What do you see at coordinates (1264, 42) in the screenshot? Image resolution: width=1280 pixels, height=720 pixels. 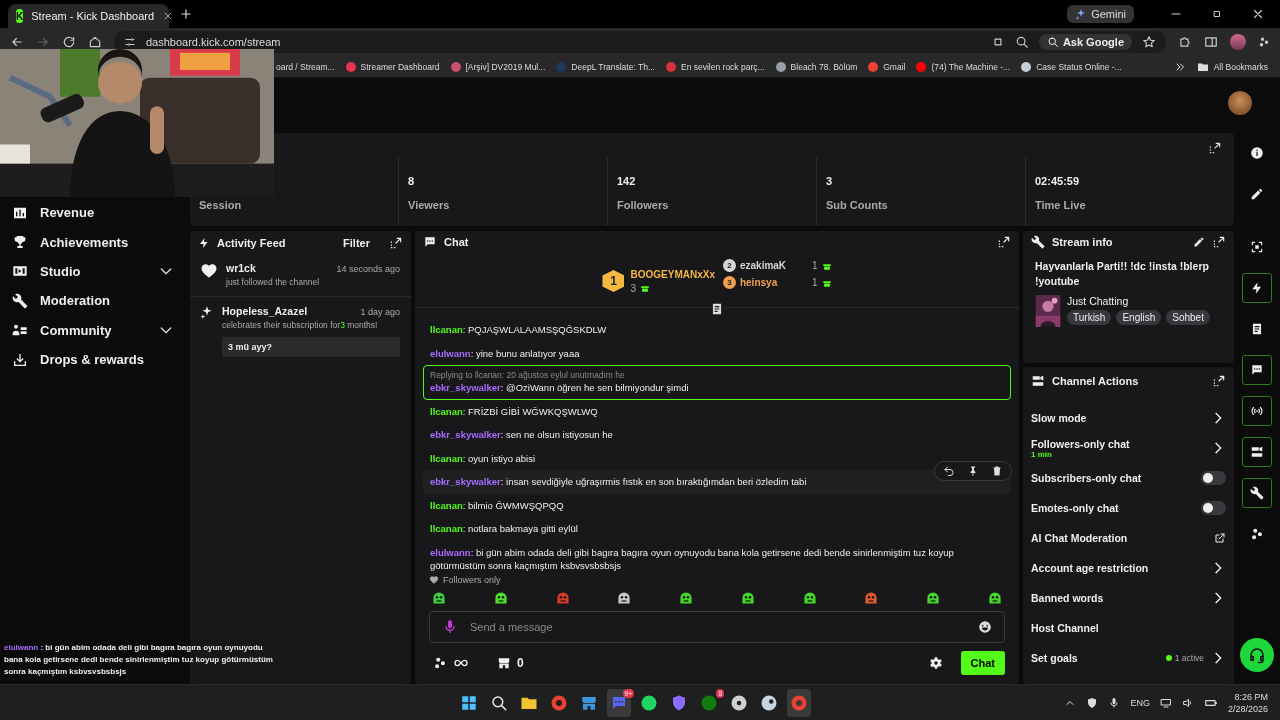 I see `menu-icon` at bounding box center [1264, 42].